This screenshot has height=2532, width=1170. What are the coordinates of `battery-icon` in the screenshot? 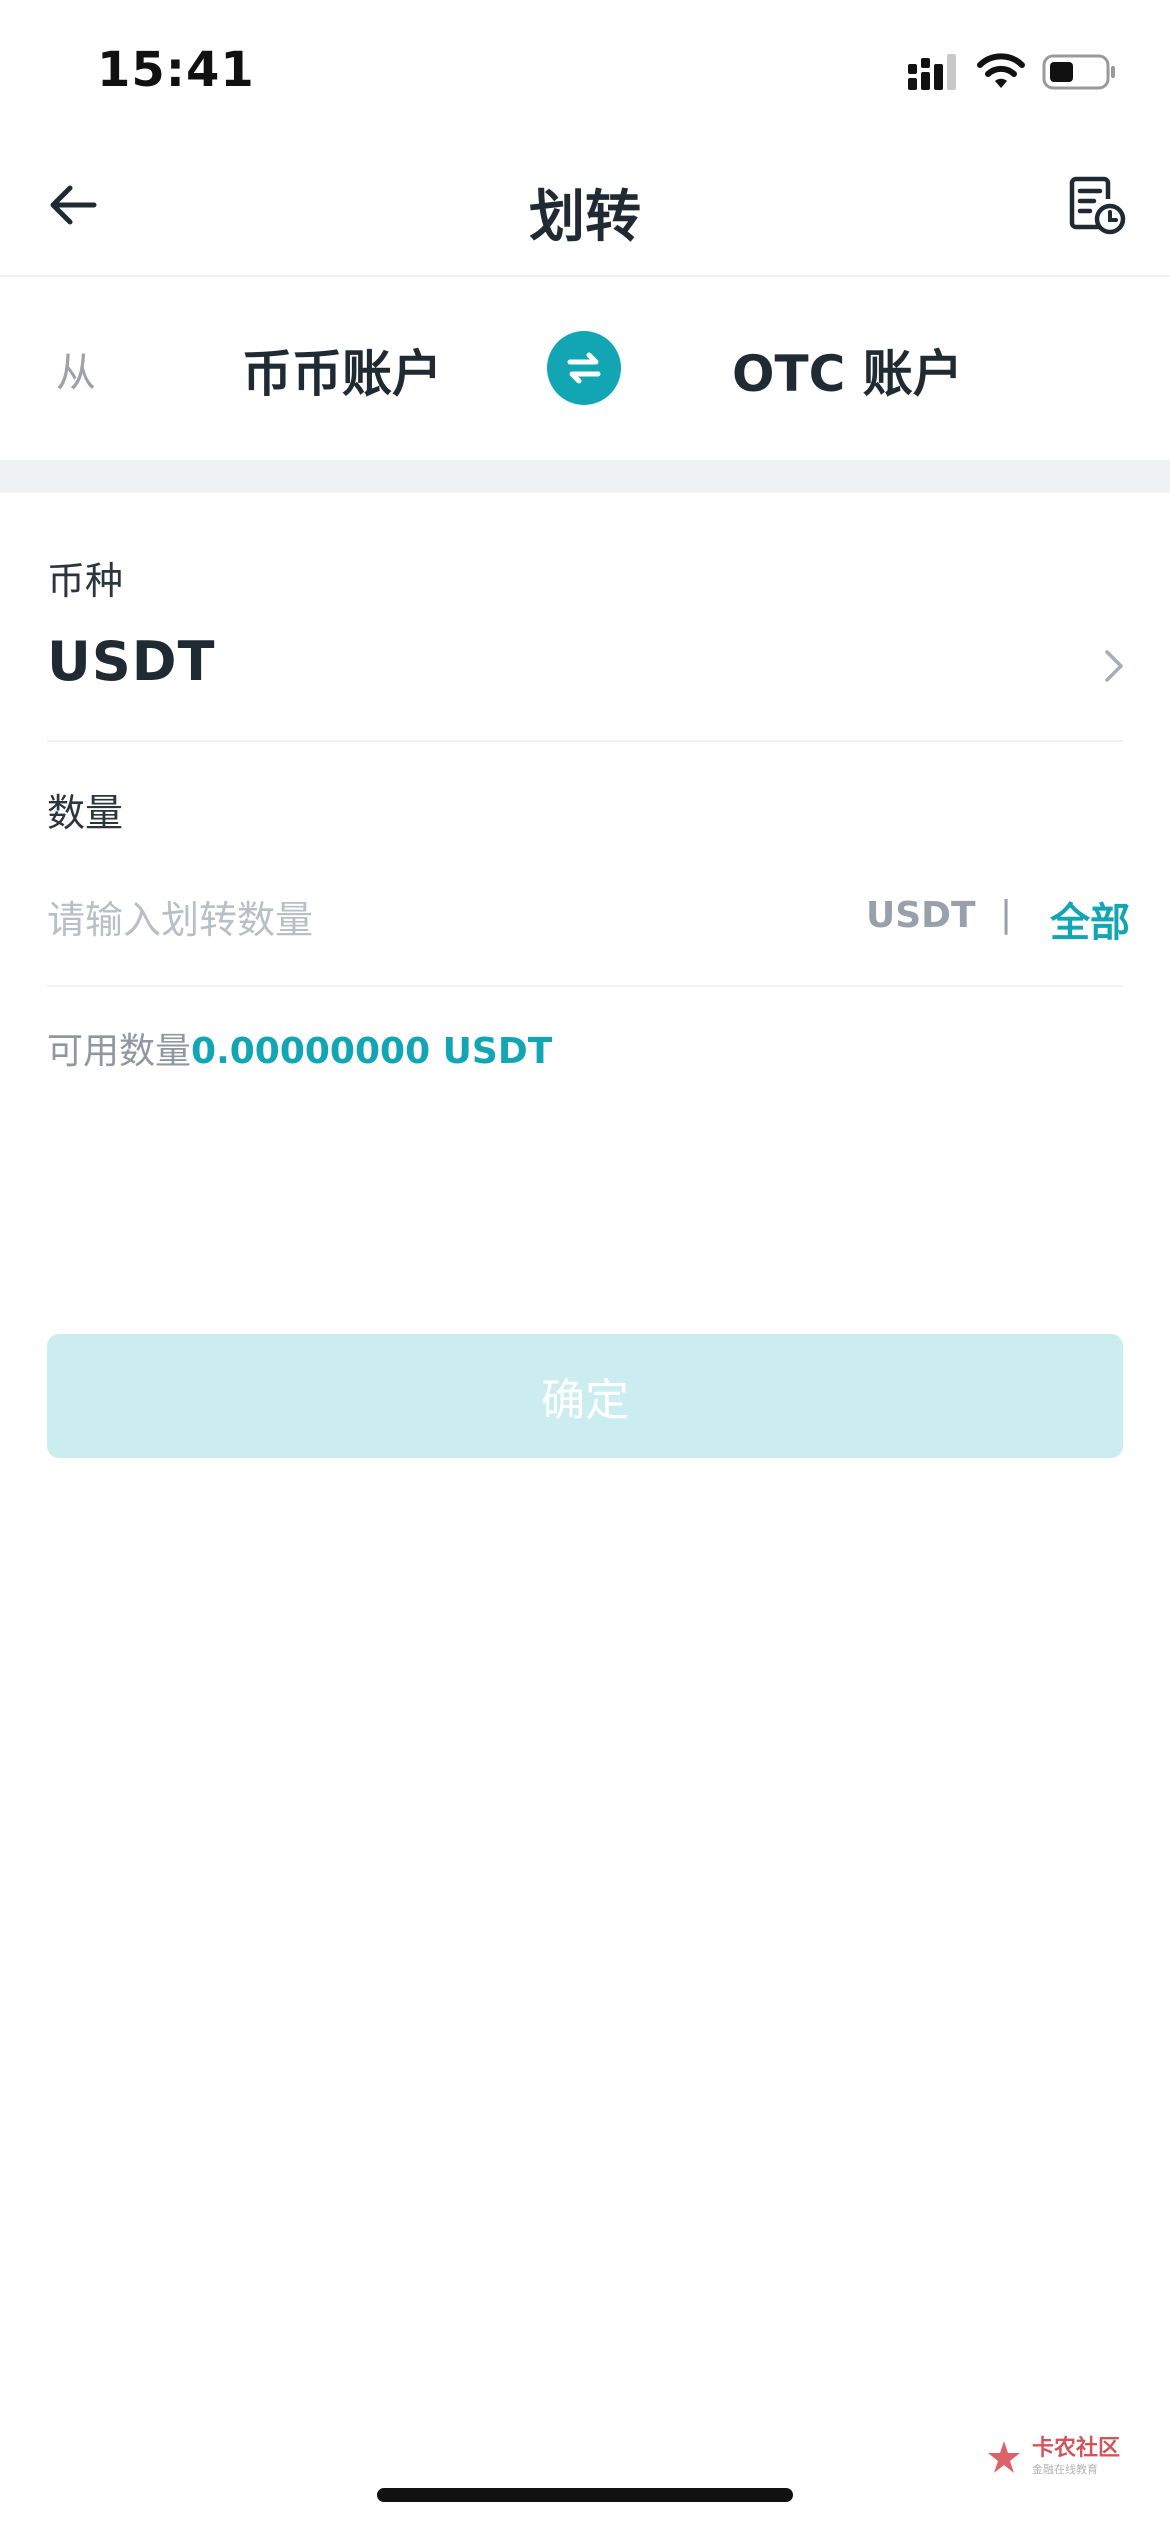 It's located at (1078, 72).